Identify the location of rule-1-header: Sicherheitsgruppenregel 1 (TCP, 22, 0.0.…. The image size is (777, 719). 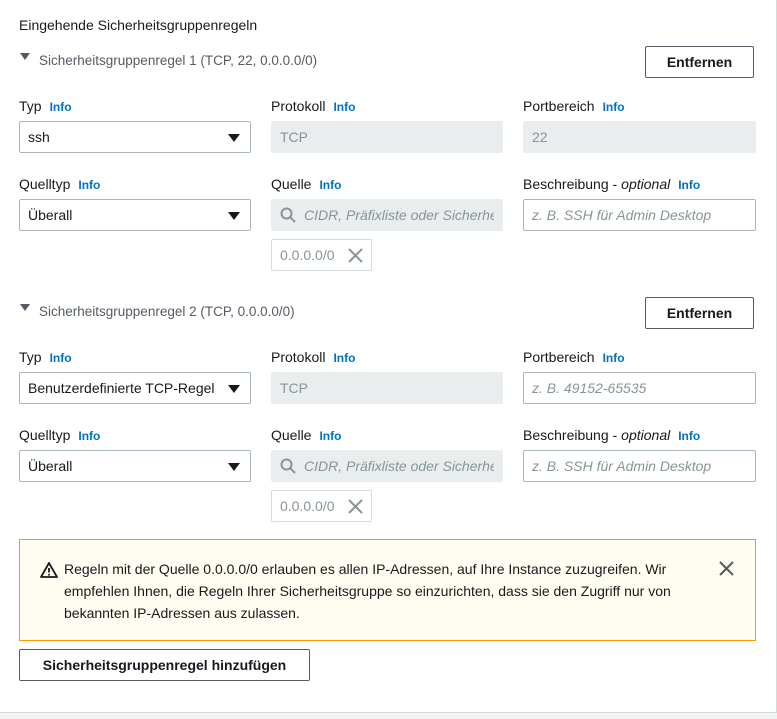
(168, 60).